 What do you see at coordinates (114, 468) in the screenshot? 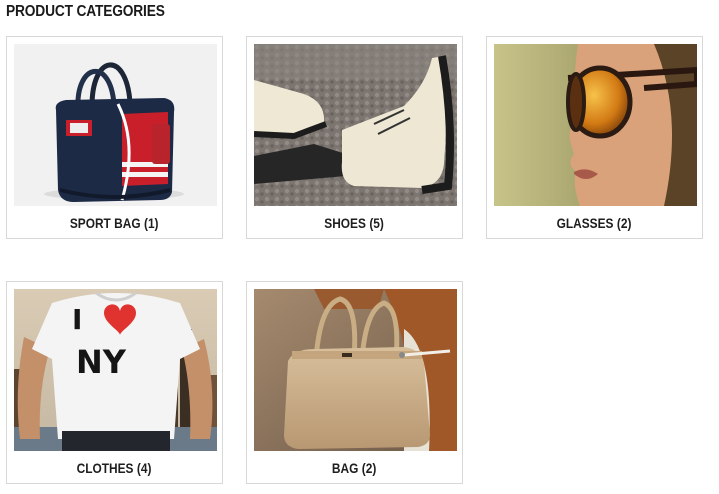
I see `category-label-clothes: CLOTHES (4)` at bounding box center [114, 468].